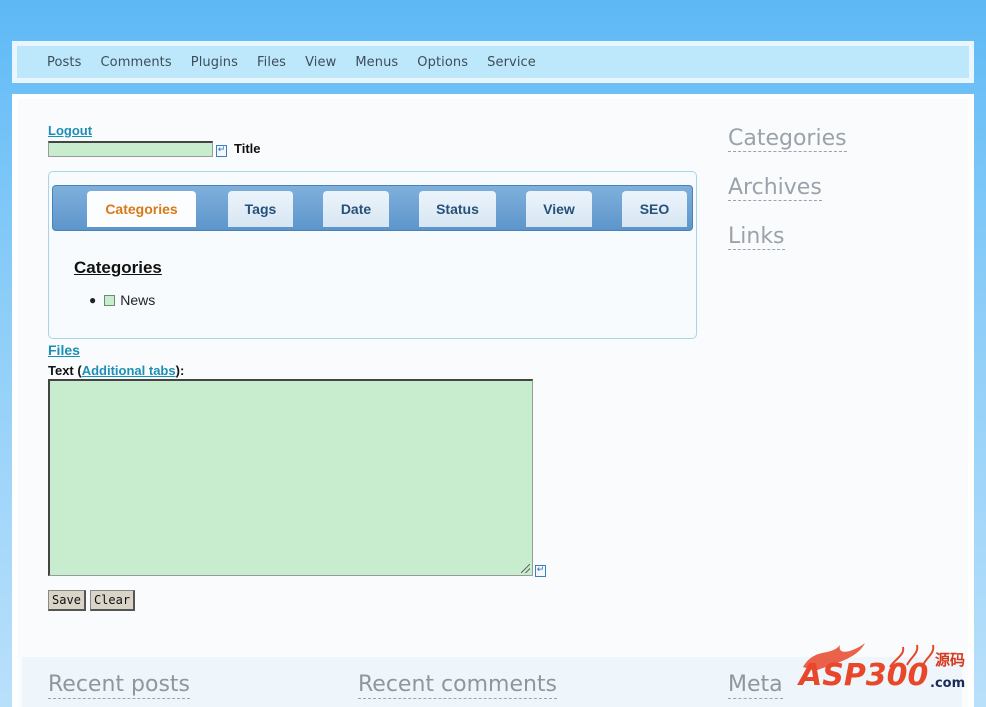 The height and width of the screenshot is (707, 986). What do you see at coordinates (950, 660) in the screenshot?
I see `watermark-cjk: 源码` at bounding box center [950, 660].